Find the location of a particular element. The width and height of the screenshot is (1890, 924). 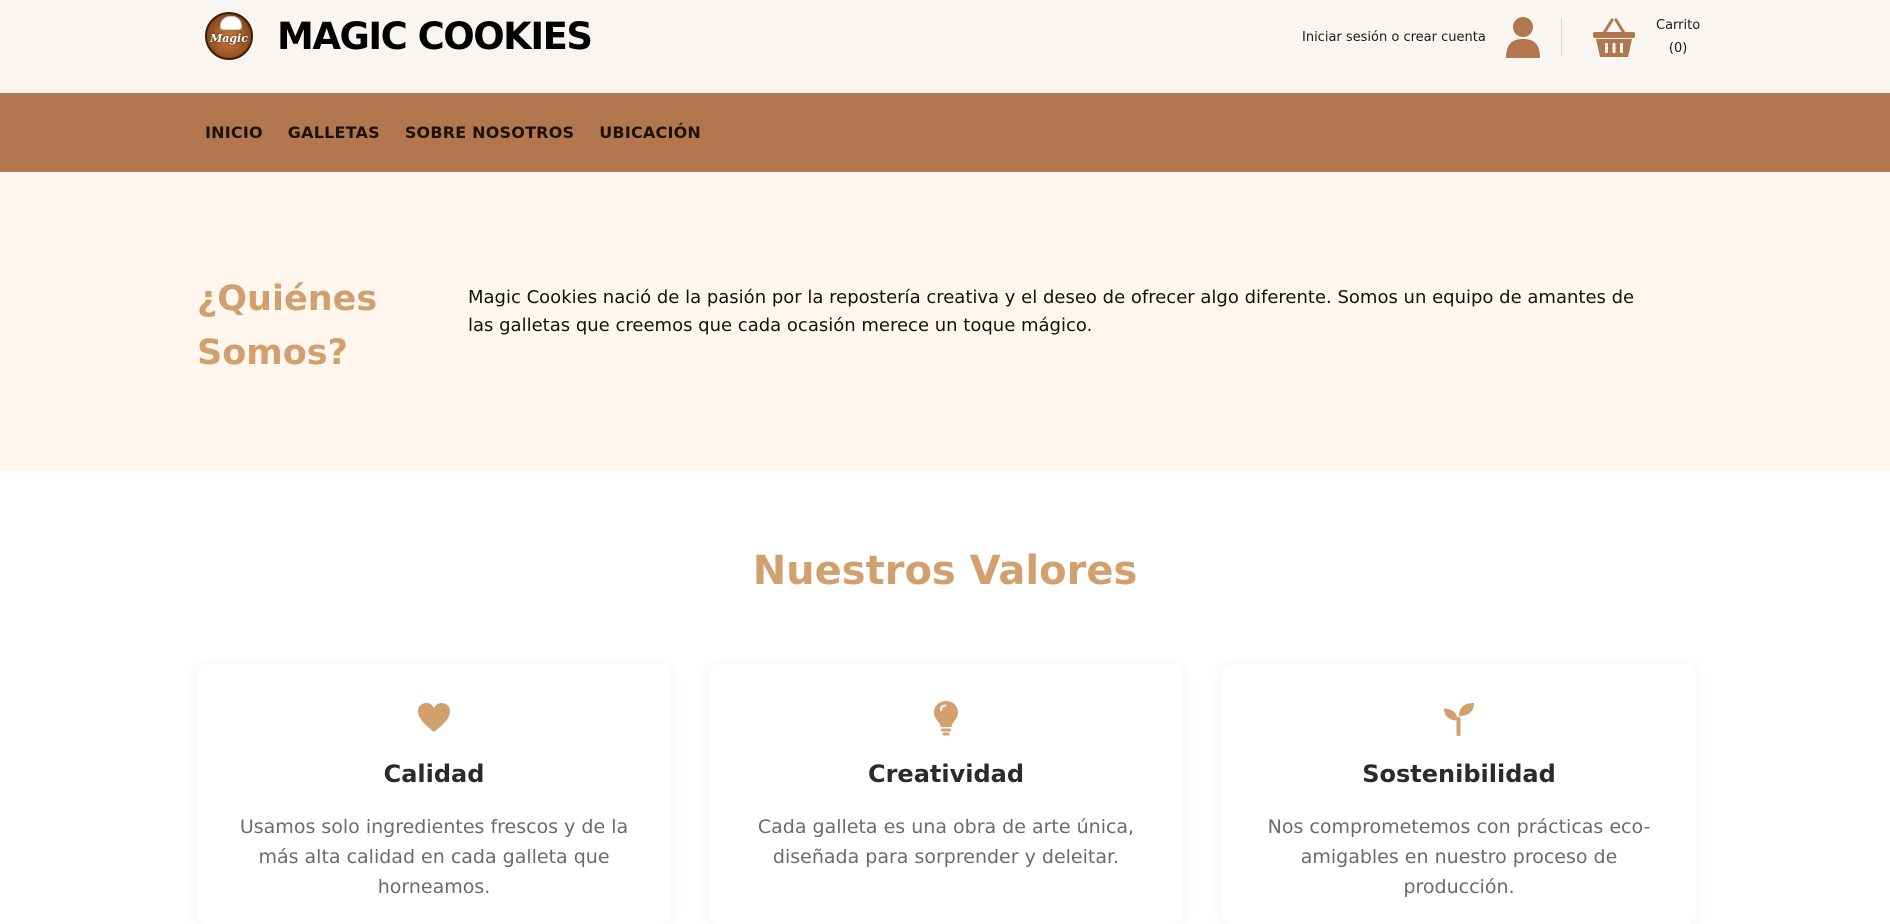

cart-label: Carrito is located at coordinates (1678, 25).